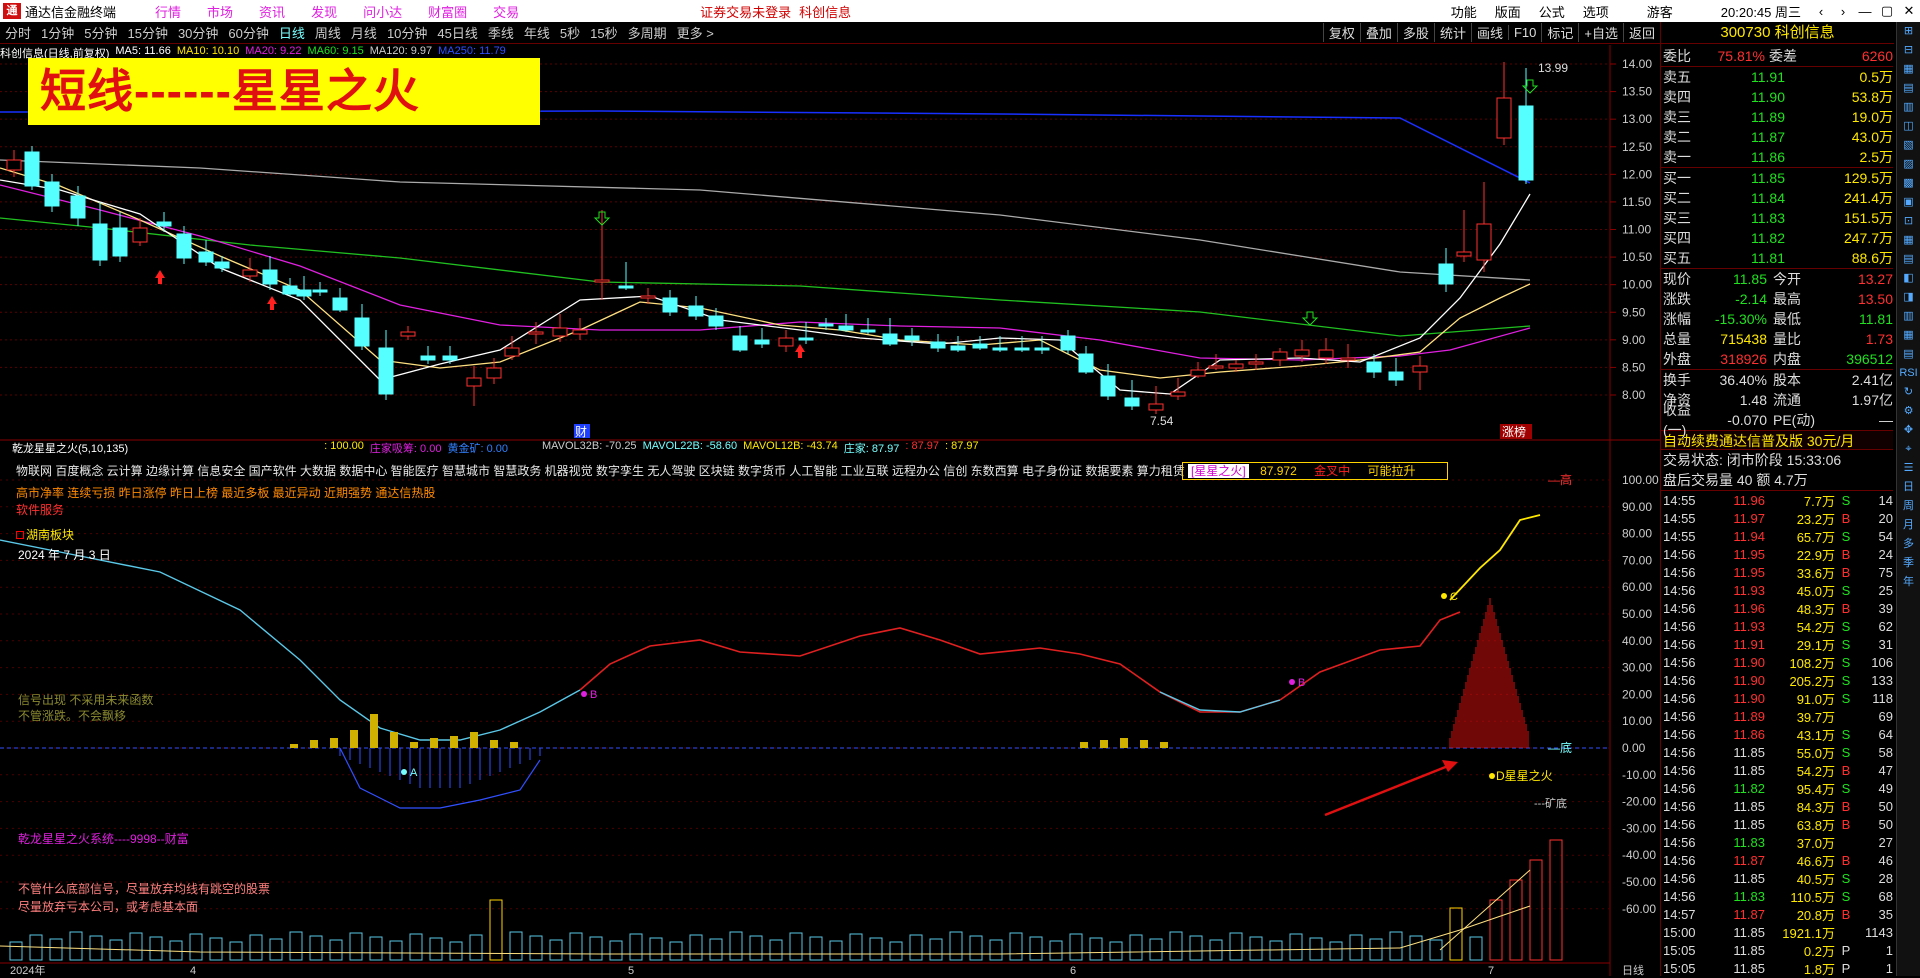  Describe the element at coordinates (1887, 11) in the screenshot. I see `maximize-icon: ▢` at that location.